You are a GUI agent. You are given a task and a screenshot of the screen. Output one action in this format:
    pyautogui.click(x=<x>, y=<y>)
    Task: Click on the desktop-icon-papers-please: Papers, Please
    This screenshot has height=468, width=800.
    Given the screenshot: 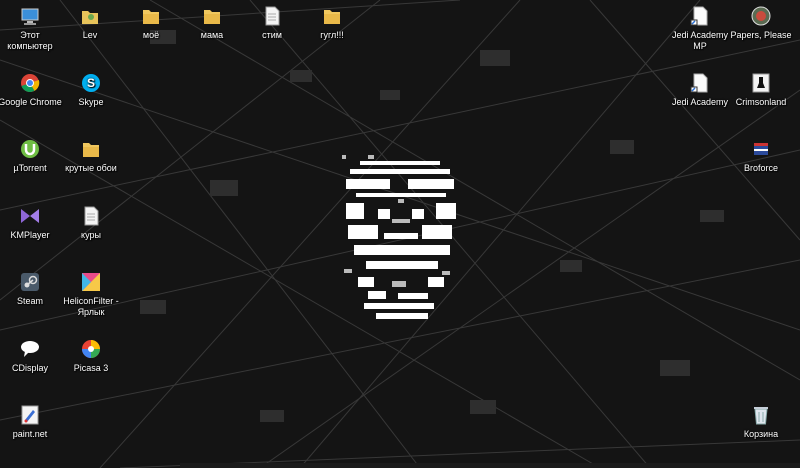 What is the action you would take?
    pyautogui.click(x=761, y=23)
    